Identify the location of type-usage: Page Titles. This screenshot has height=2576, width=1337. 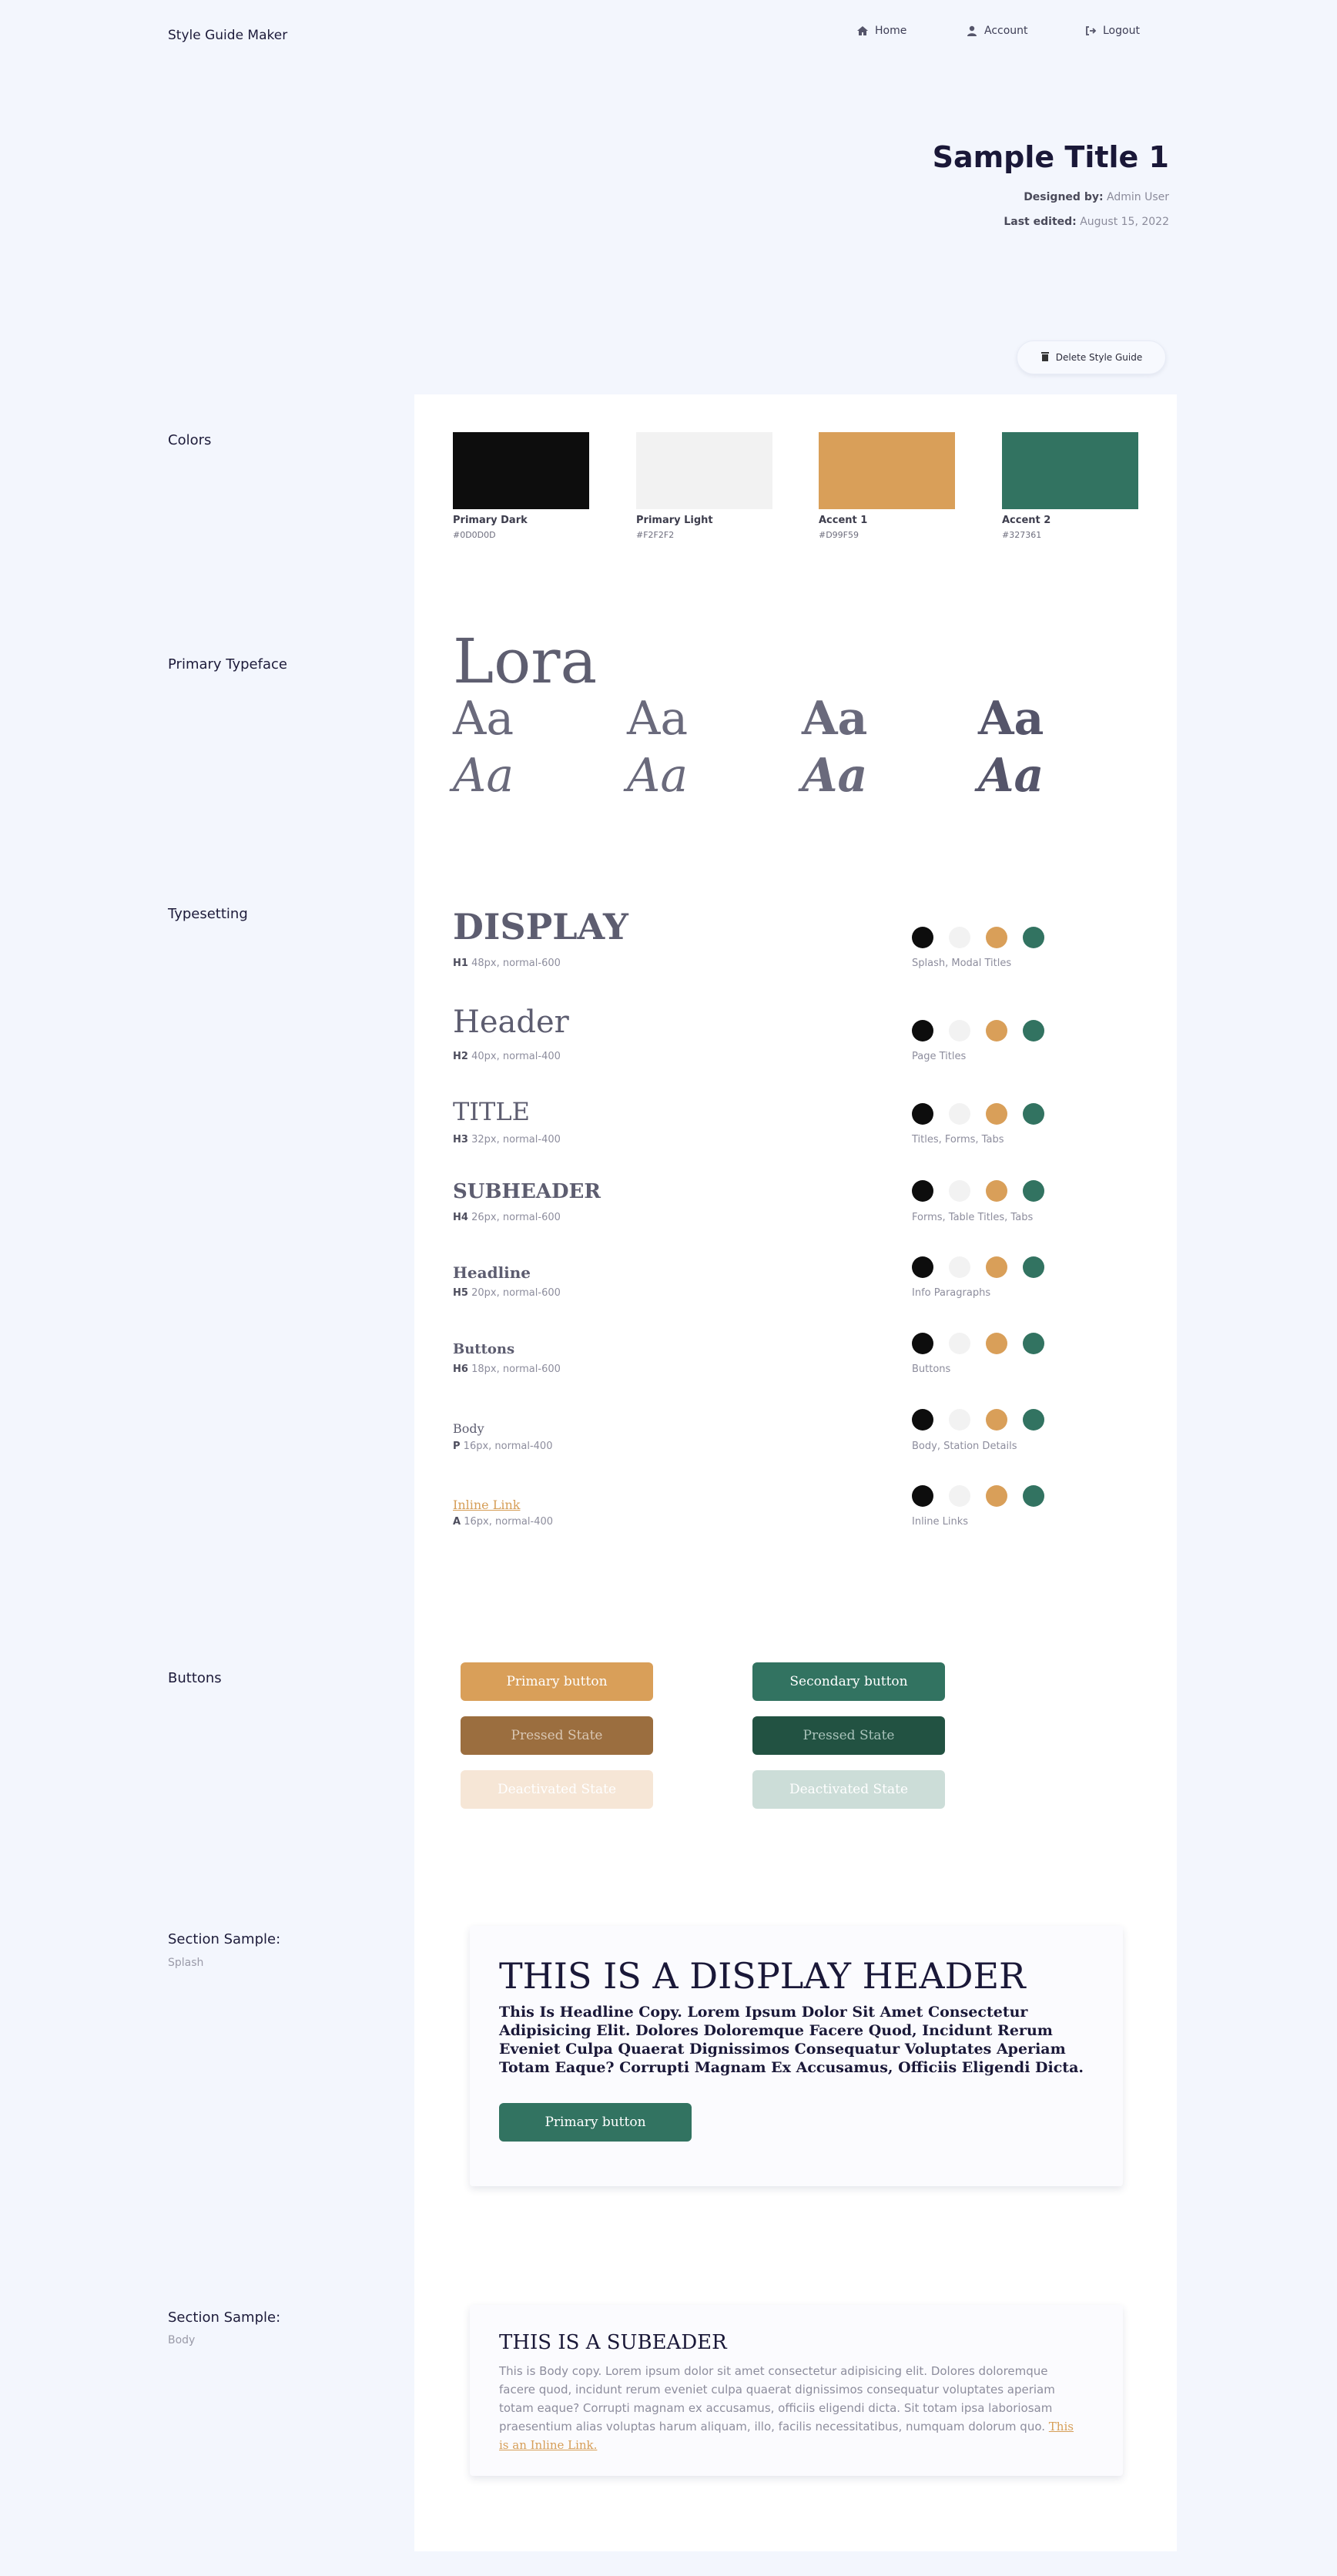
(940, 1056).